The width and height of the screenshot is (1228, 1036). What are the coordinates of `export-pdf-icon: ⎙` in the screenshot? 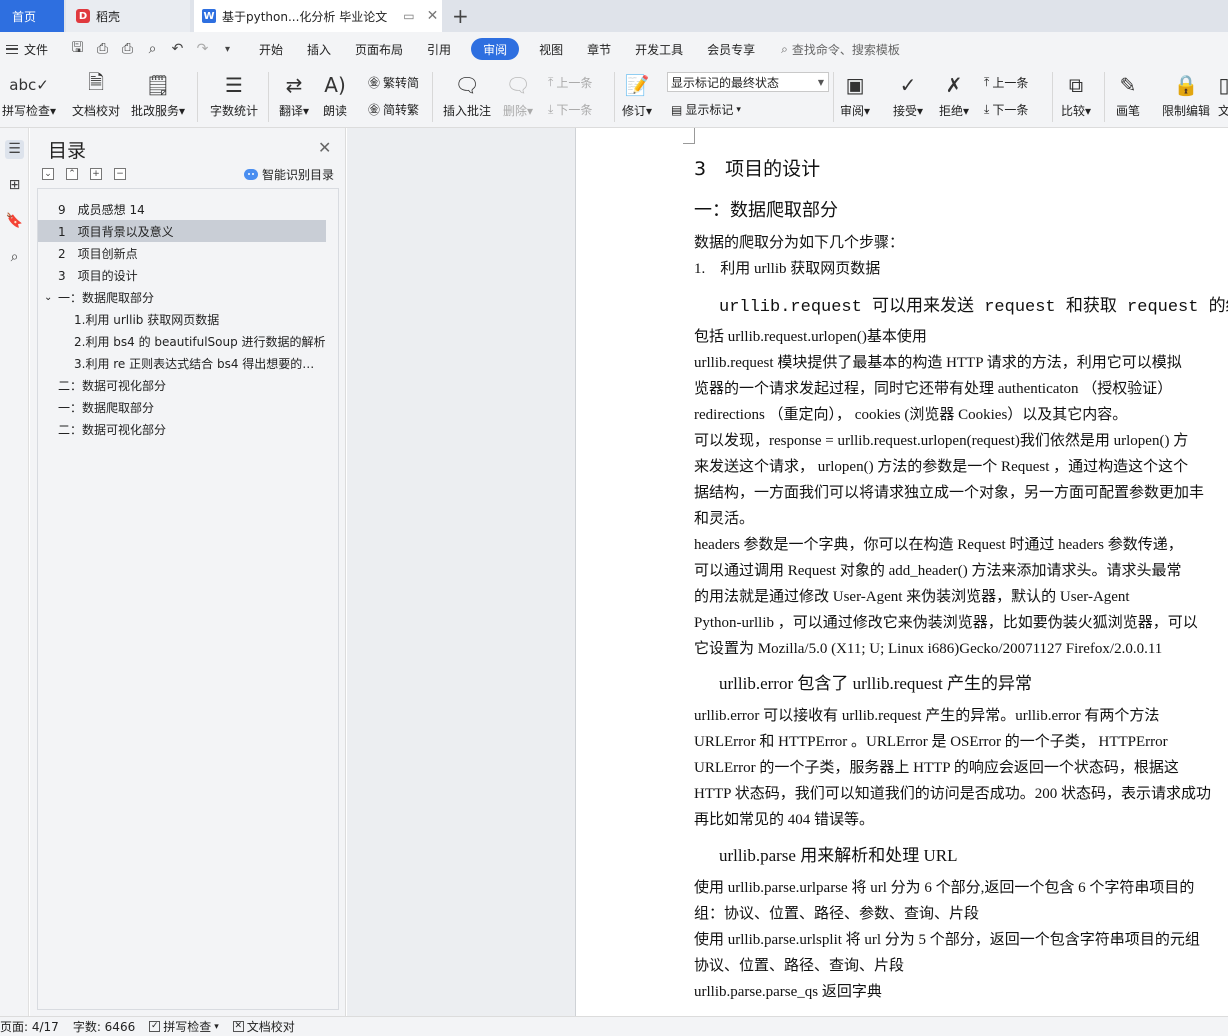 It's located at (102, 49).